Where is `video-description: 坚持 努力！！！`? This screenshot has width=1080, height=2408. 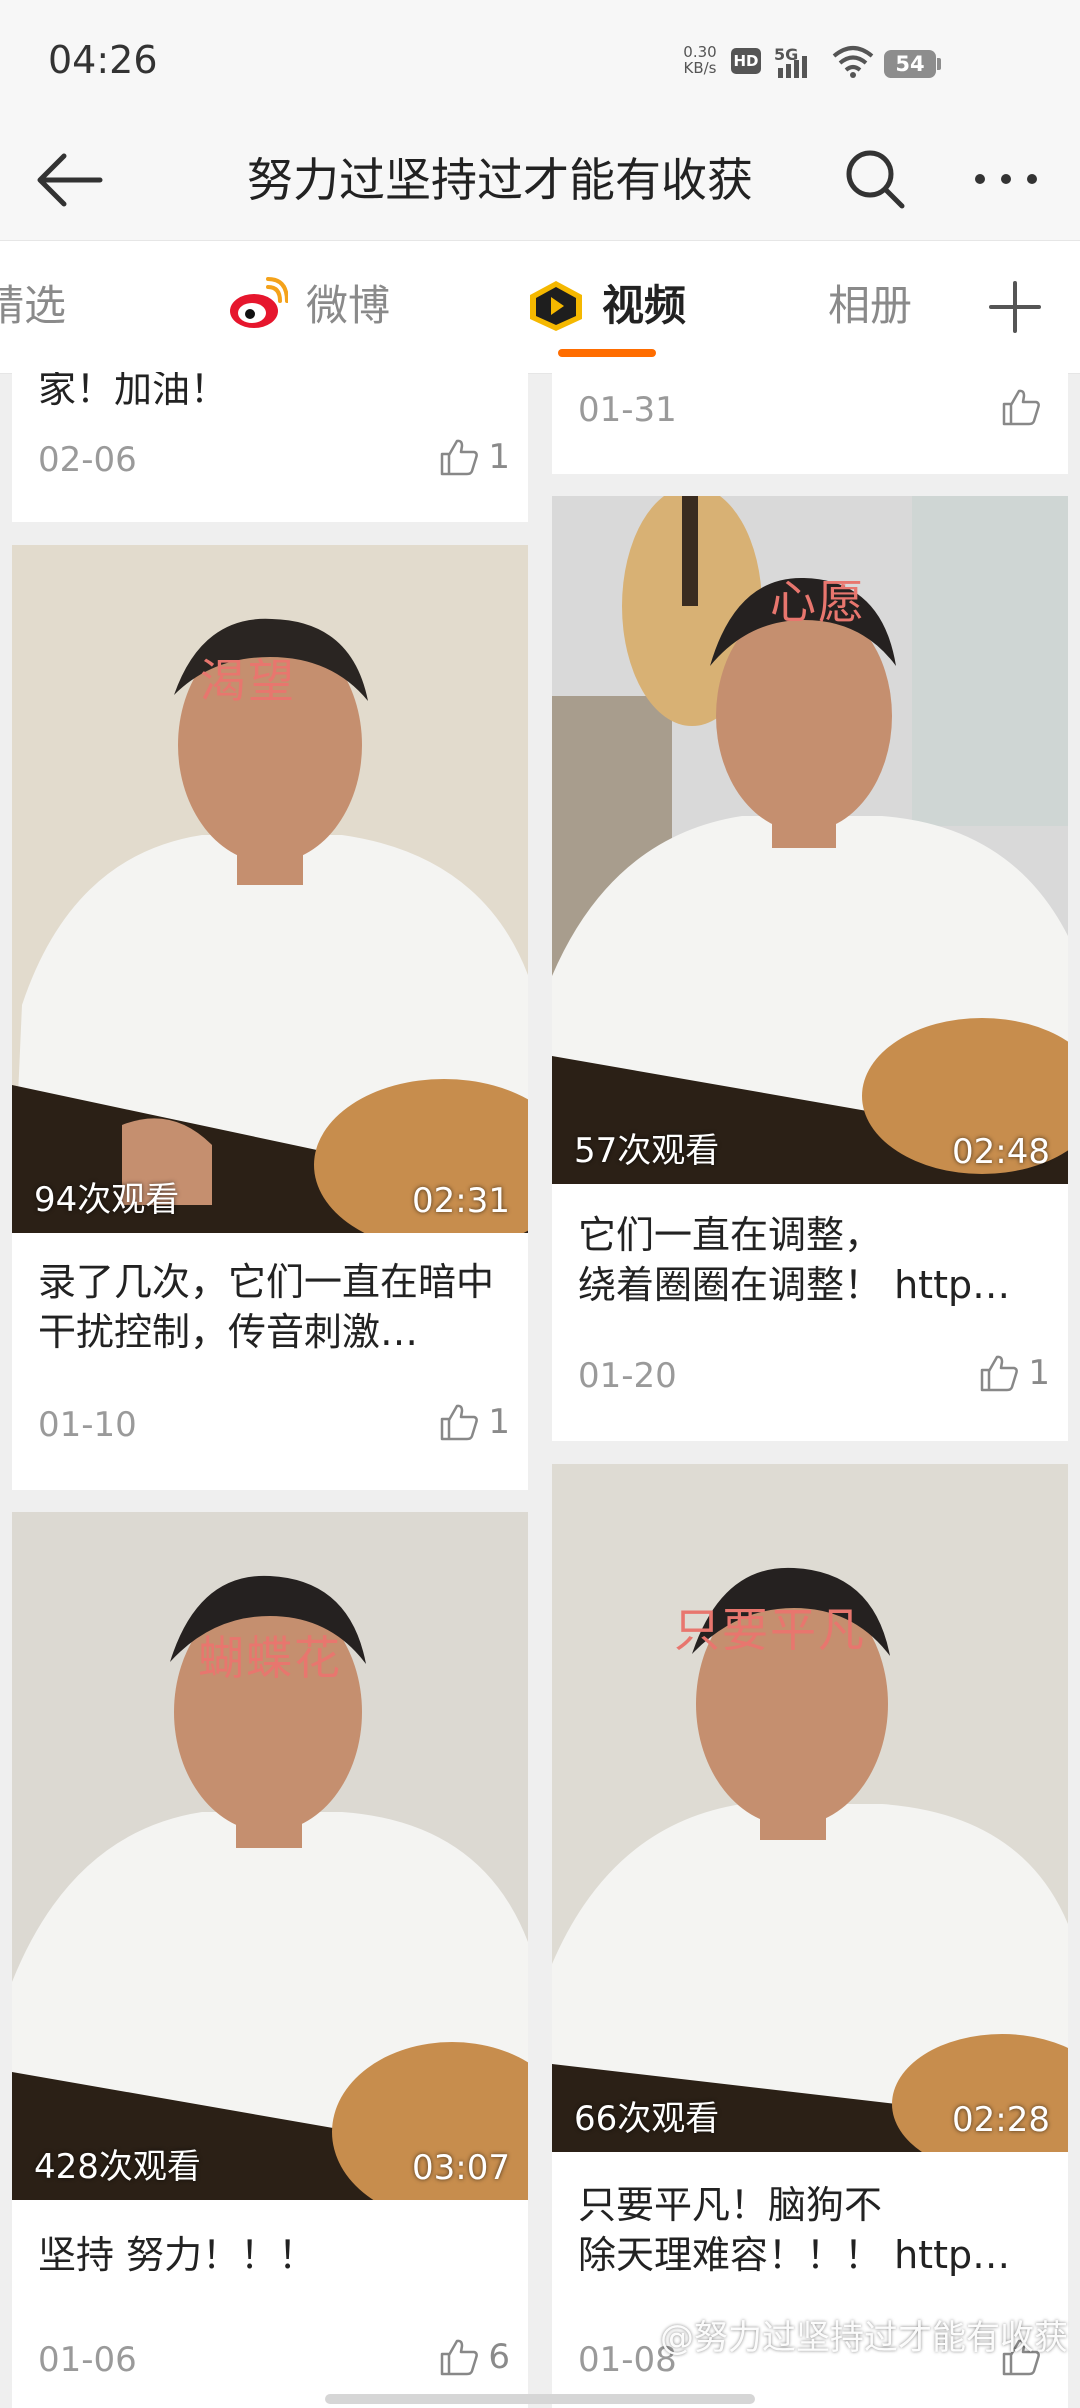
video-description: 坚持 努力！！！ is located at coordinates (177, 2255).